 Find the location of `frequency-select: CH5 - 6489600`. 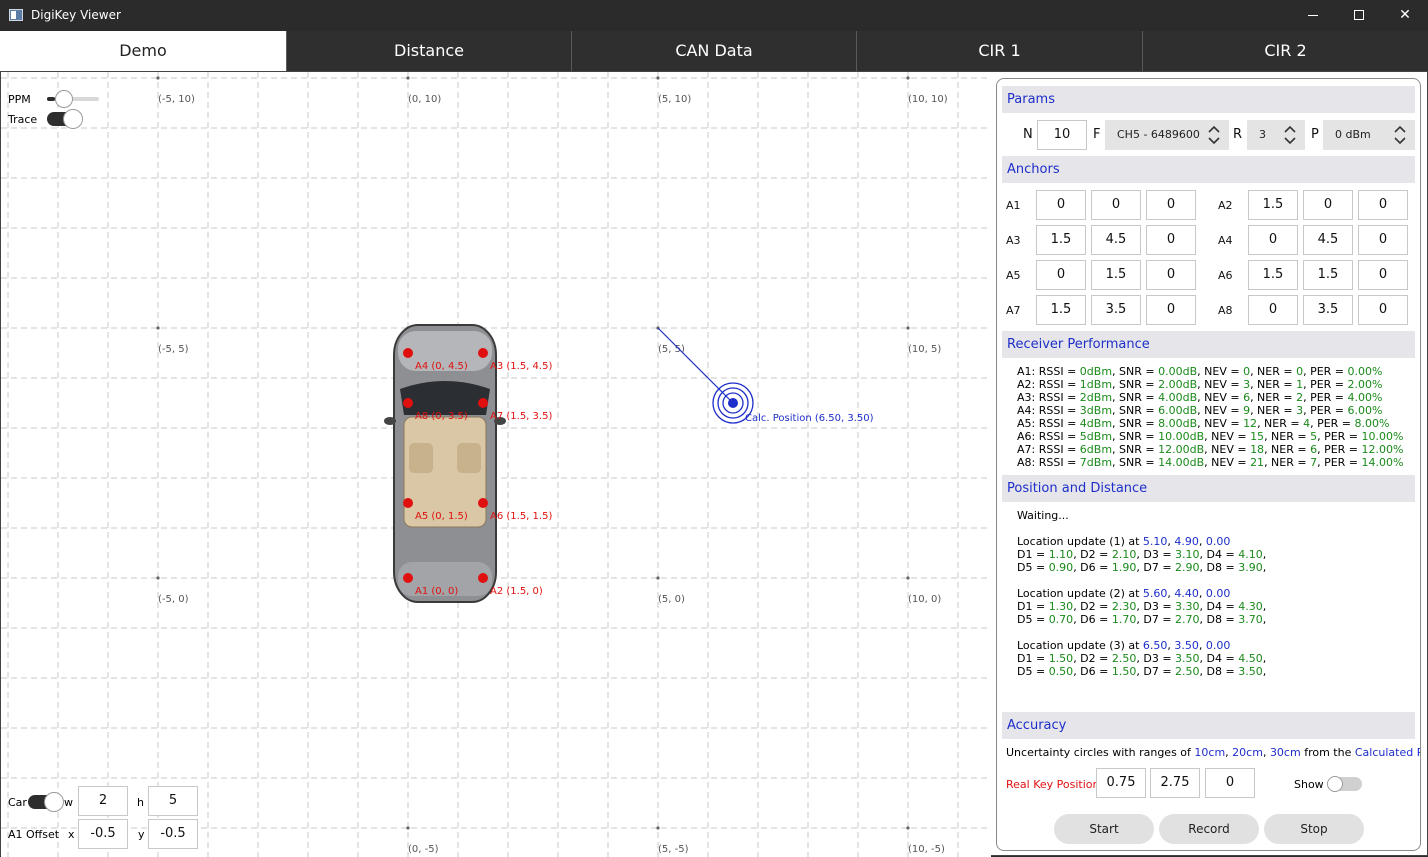

frequency-select: CH5 - 6489600 is located at coordinates (1167, 135).